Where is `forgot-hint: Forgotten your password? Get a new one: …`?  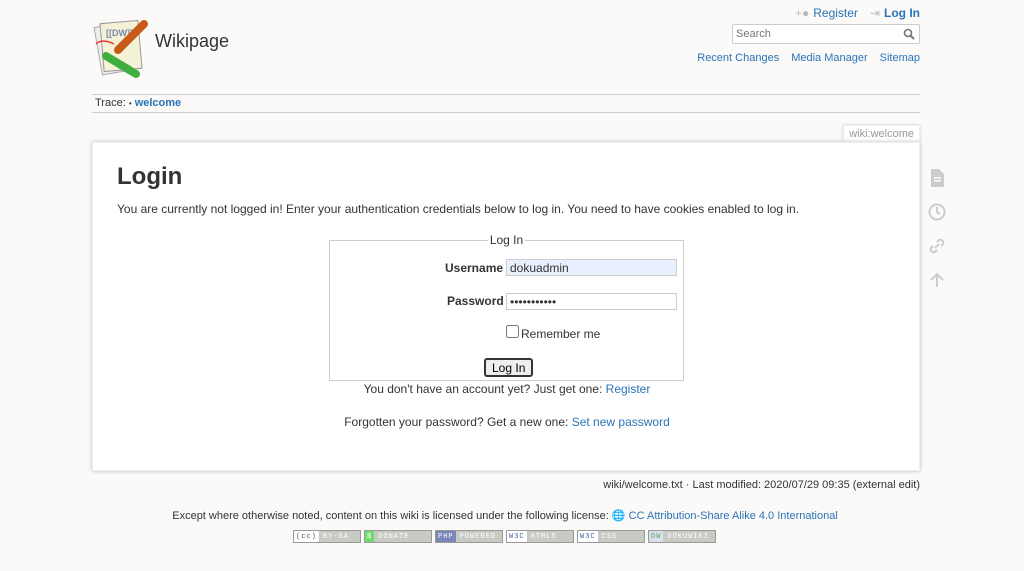
forgot-hint: Forgotten your password? Get a new one: … is located at coordinates (507, 422).